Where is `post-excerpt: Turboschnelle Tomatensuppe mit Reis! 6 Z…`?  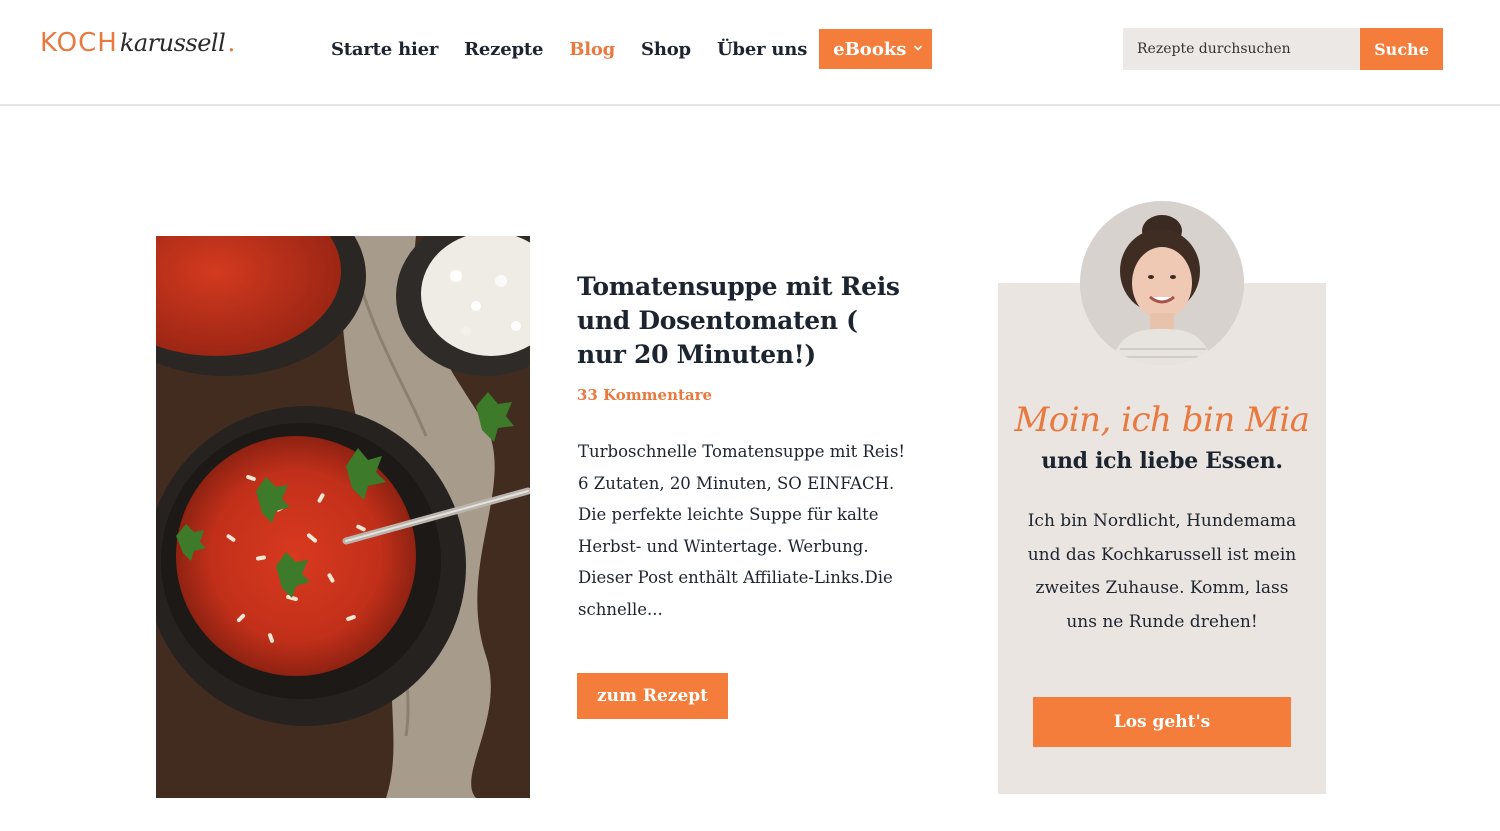
post-excerpt: Turboschnelle Tomatensuppe mit Reis! 6 Z… is located at coordinates (742, 530).